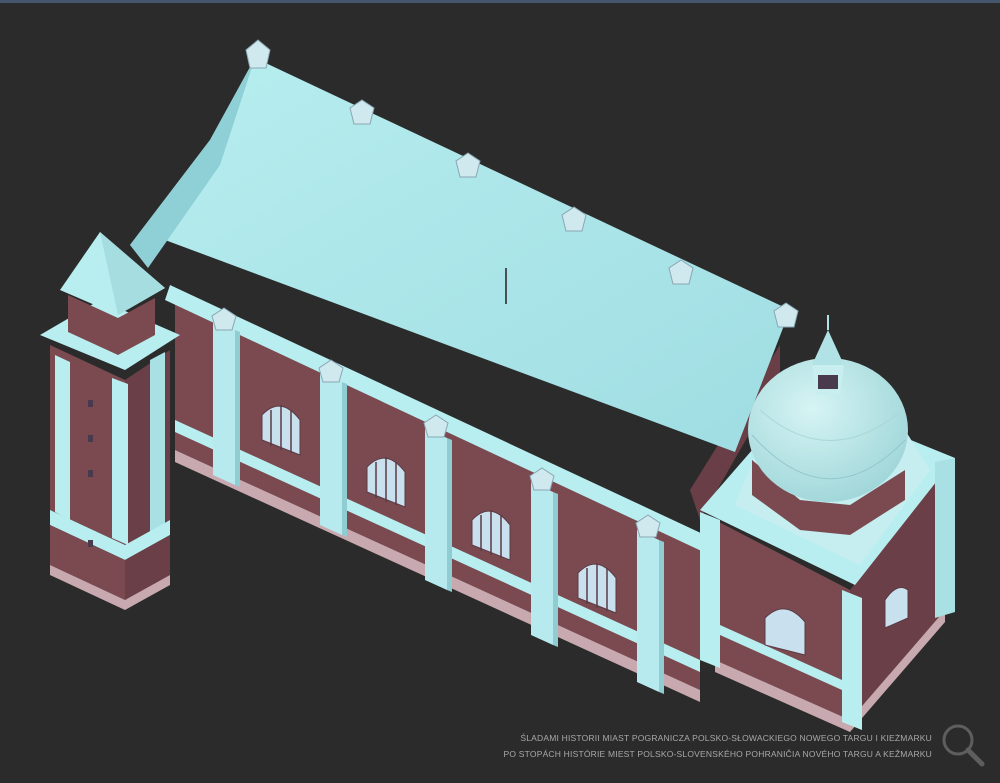 The height and width of the screenshot is (783, 1000). I want to click on magnifier-icon, so click(963, 745).